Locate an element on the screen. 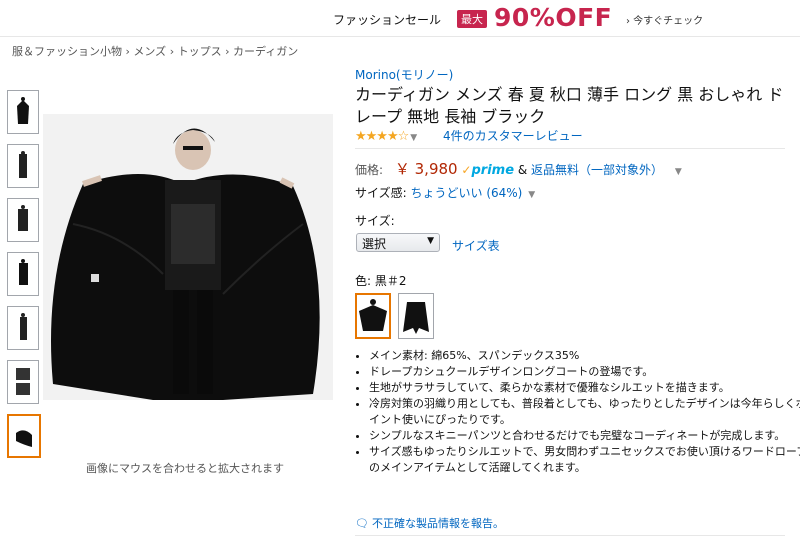 The image size is (800, 544). size-select: 選択 ▼ is located at coordinates (398, 242).